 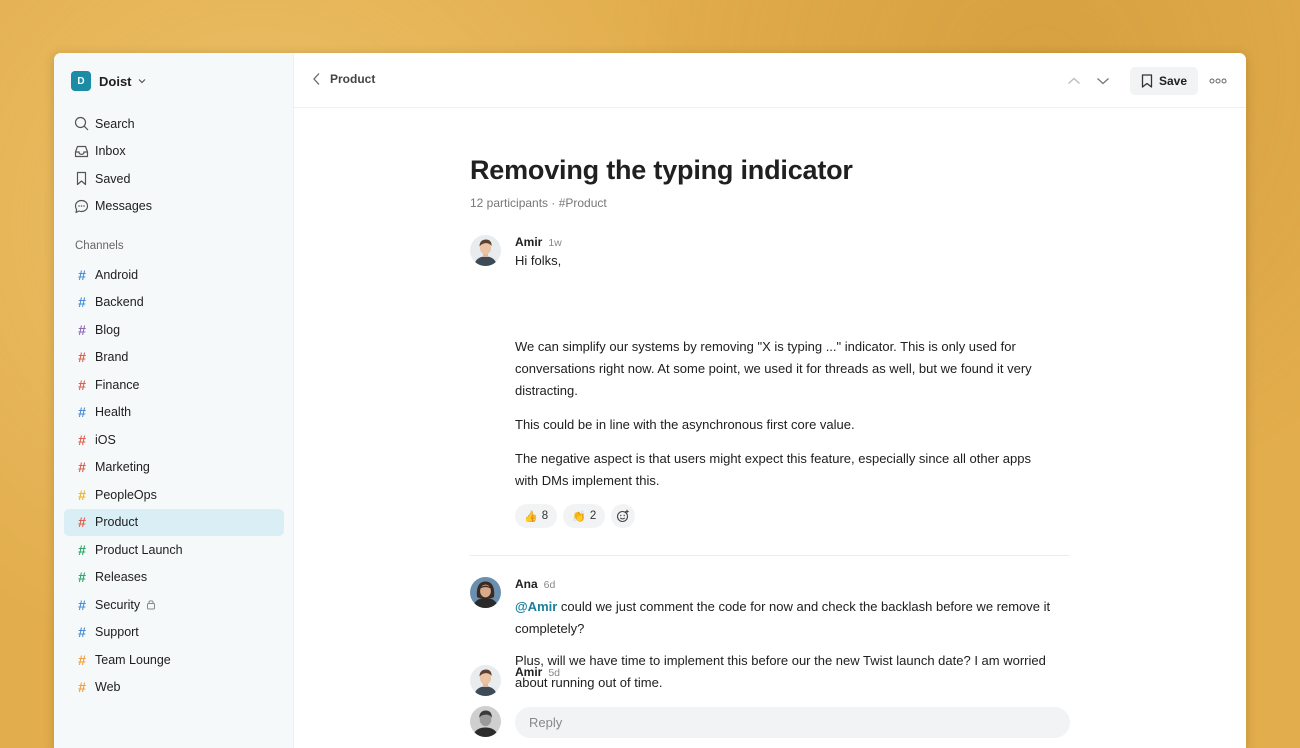 What do you see at coordinates (1173, 81) in the screenshot?
I see `save-label: Save` at bounding box center [1173, 81].